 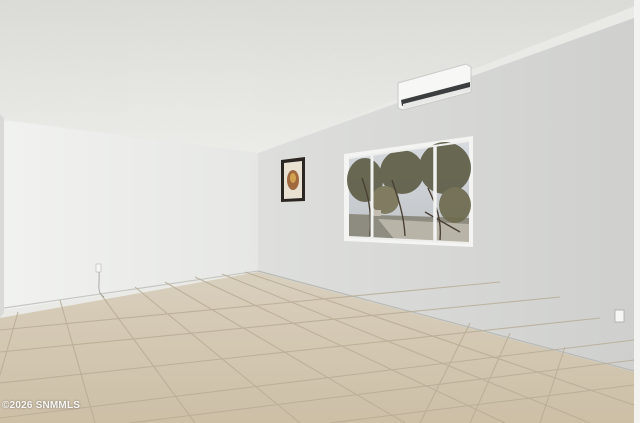 What do you see at coordinates (2, 216) in the screenshot?
I see `left-edge-wall` at bounding box center [2, 216].